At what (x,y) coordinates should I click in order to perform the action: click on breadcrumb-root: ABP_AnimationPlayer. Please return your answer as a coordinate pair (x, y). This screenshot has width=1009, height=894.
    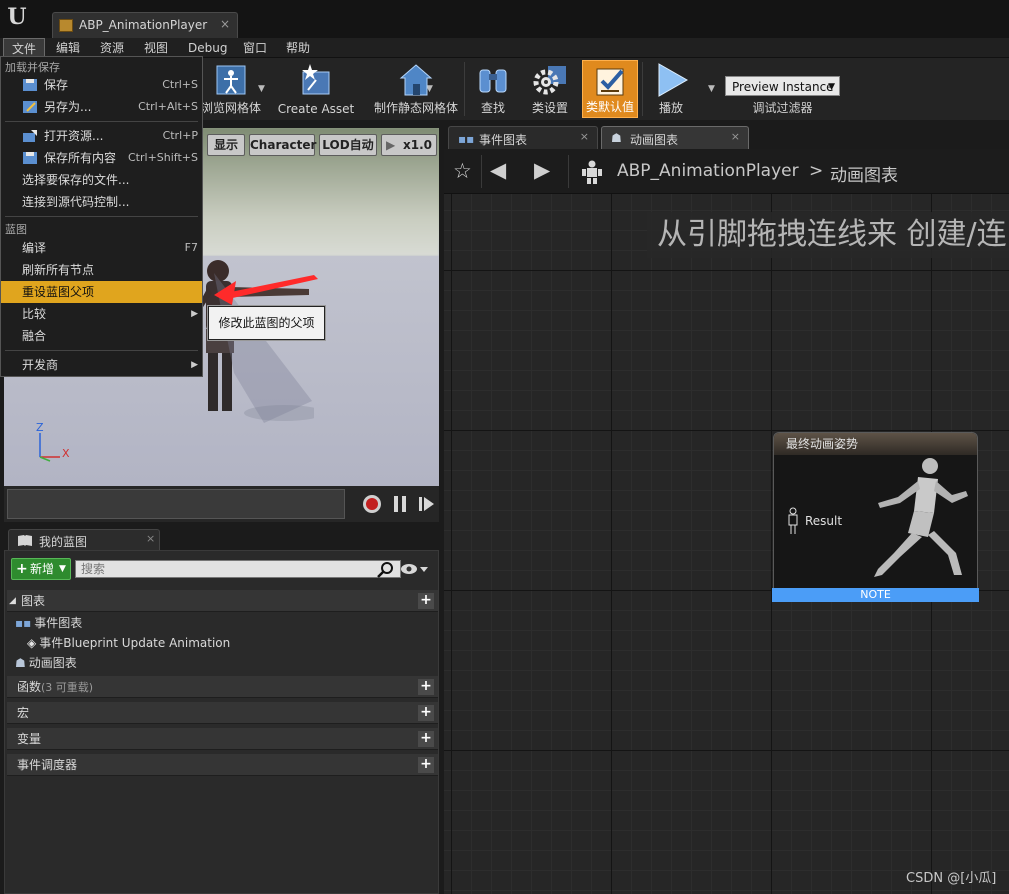
    Looking at the image, I should click on (708, 171).